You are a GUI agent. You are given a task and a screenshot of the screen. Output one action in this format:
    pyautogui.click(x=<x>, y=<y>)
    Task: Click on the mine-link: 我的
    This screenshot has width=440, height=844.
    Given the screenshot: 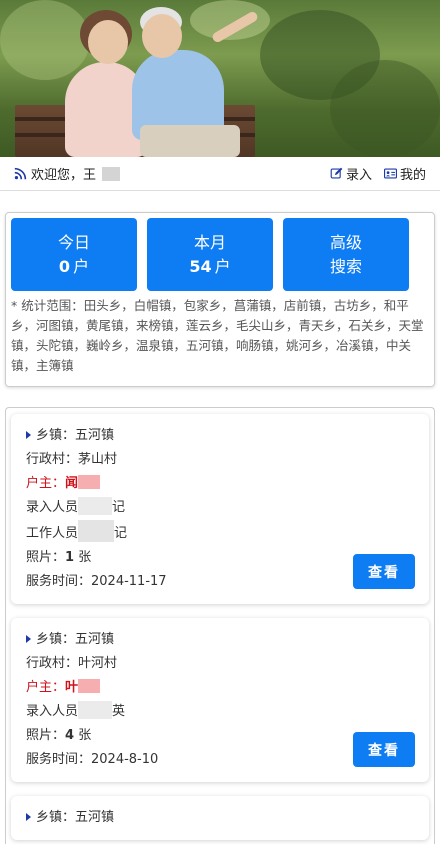 What is the action you would take?
    pyautogui.click(x=404, y=173)
    